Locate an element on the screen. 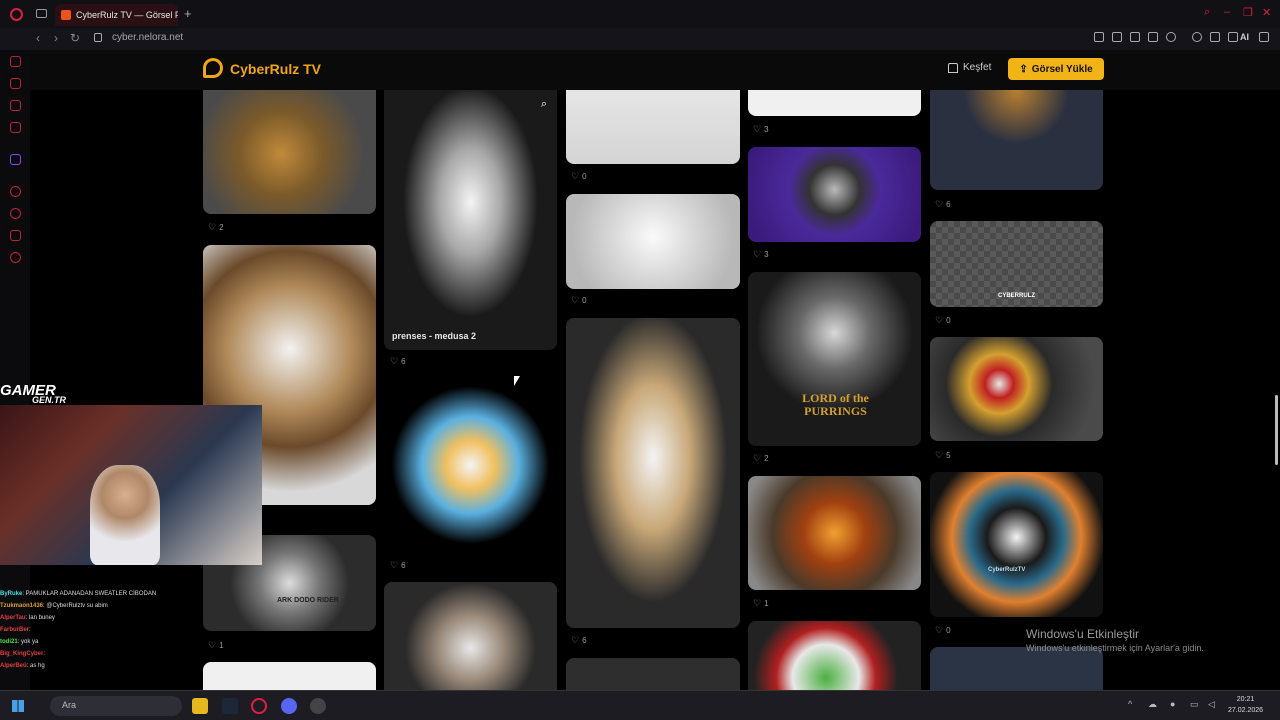 The height and width of the screenshot is (720, 1280). steam-icon is located at coordinates (230, 706).